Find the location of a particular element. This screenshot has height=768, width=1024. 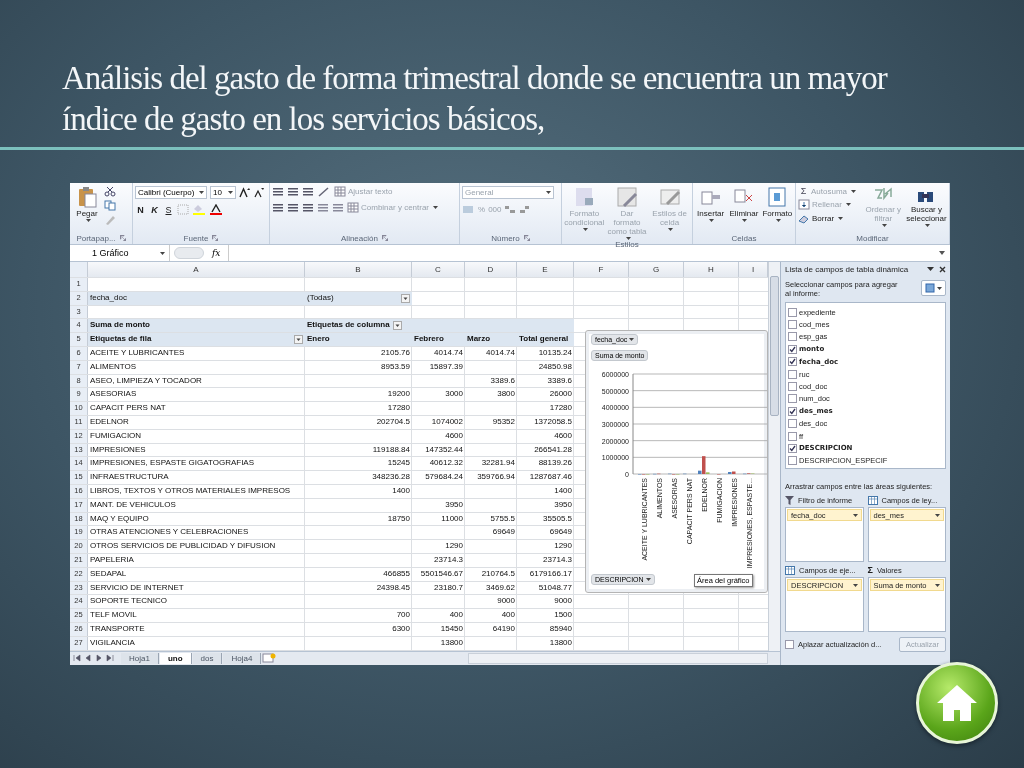

clipboard-icon is located at coordinates (87, 197).